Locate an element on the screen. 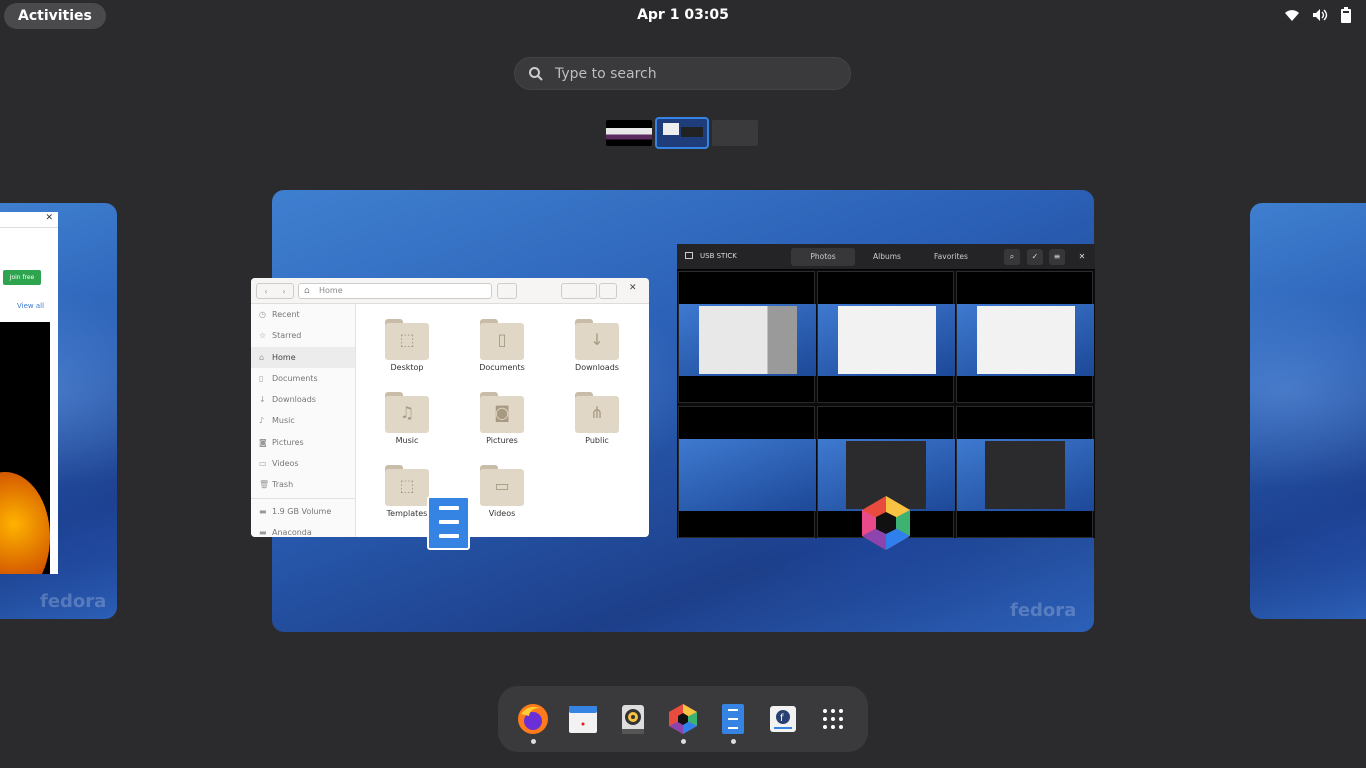  battery-icon is located at coordinates (1346, 15).